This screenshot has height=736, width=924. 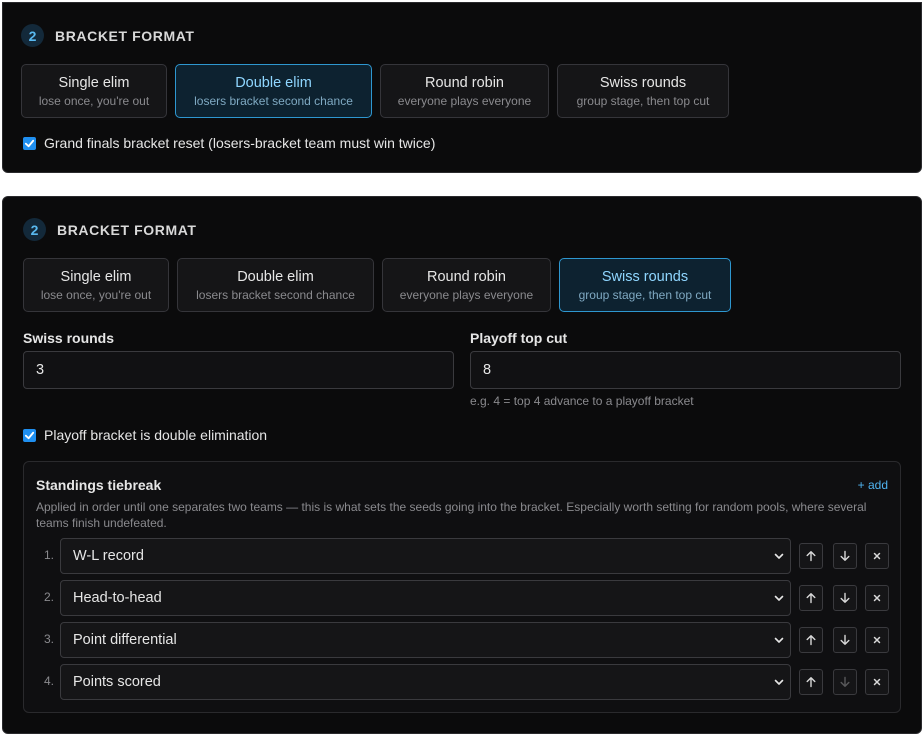 What do you see at coordinates (48, 639) in the screenshot?
I see `tiebreak-order-number: 3.` at bounding box center [48, 639].